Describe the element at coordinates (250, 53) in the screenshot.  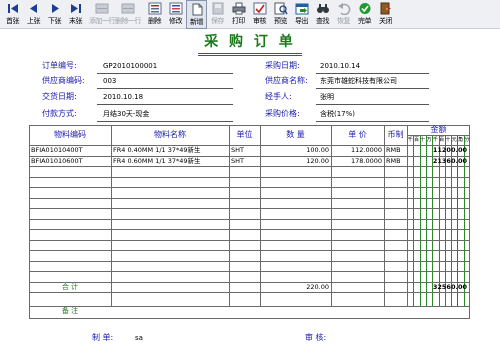
I see `title-underline` at that location.